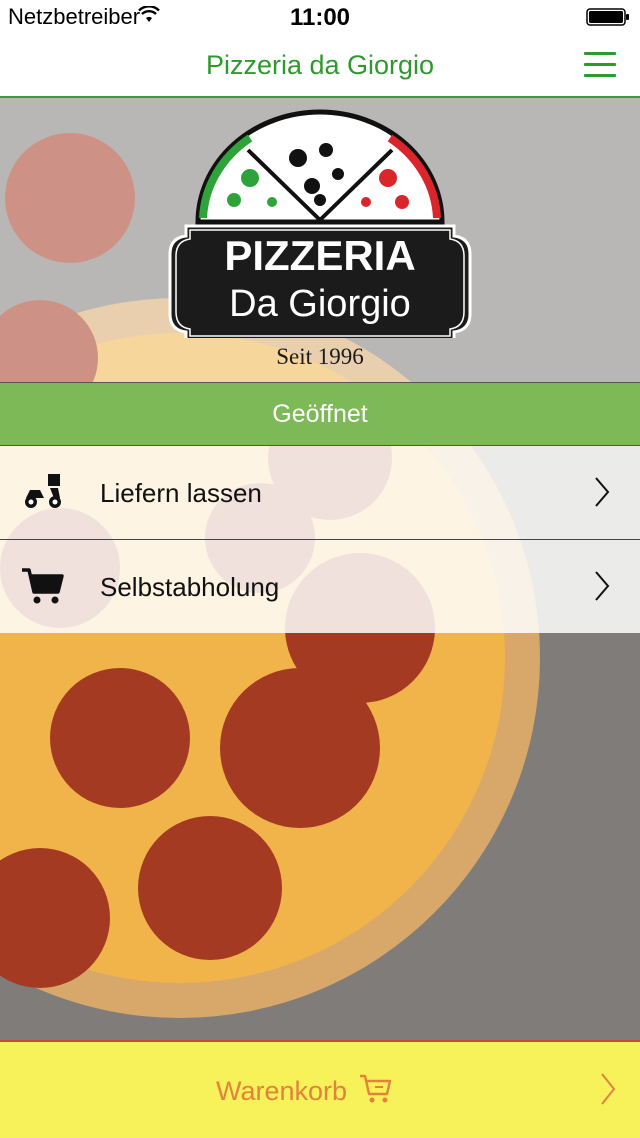  I want to click on pizza-slice-logo-graphic: PIZZERIA Da Giorgio, so click(320, 225).